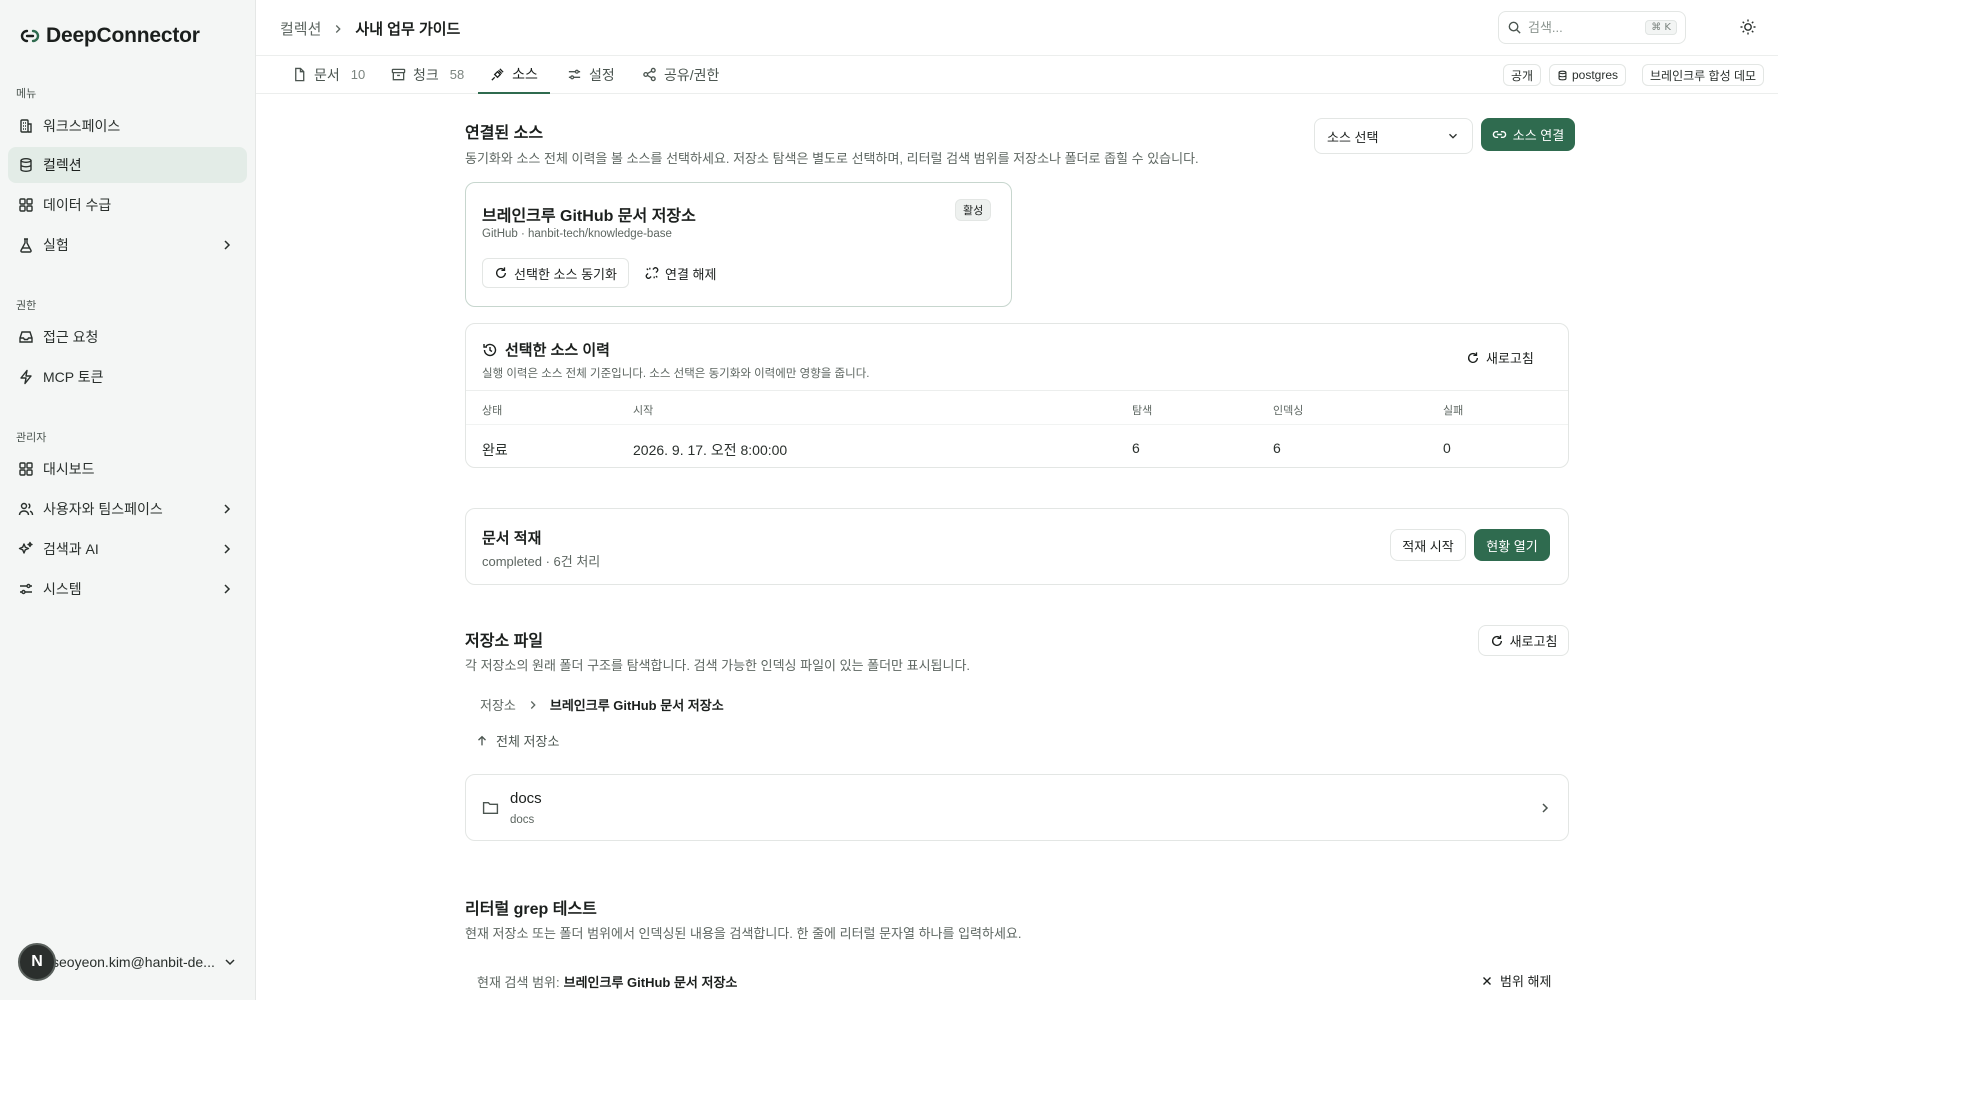 The width and height of the screenshot is (1974, 1111). What do you see at coordinates (1748, 27) in the screenshot?
I see `theme-toggle-button` at bounding box center [1748, 27].